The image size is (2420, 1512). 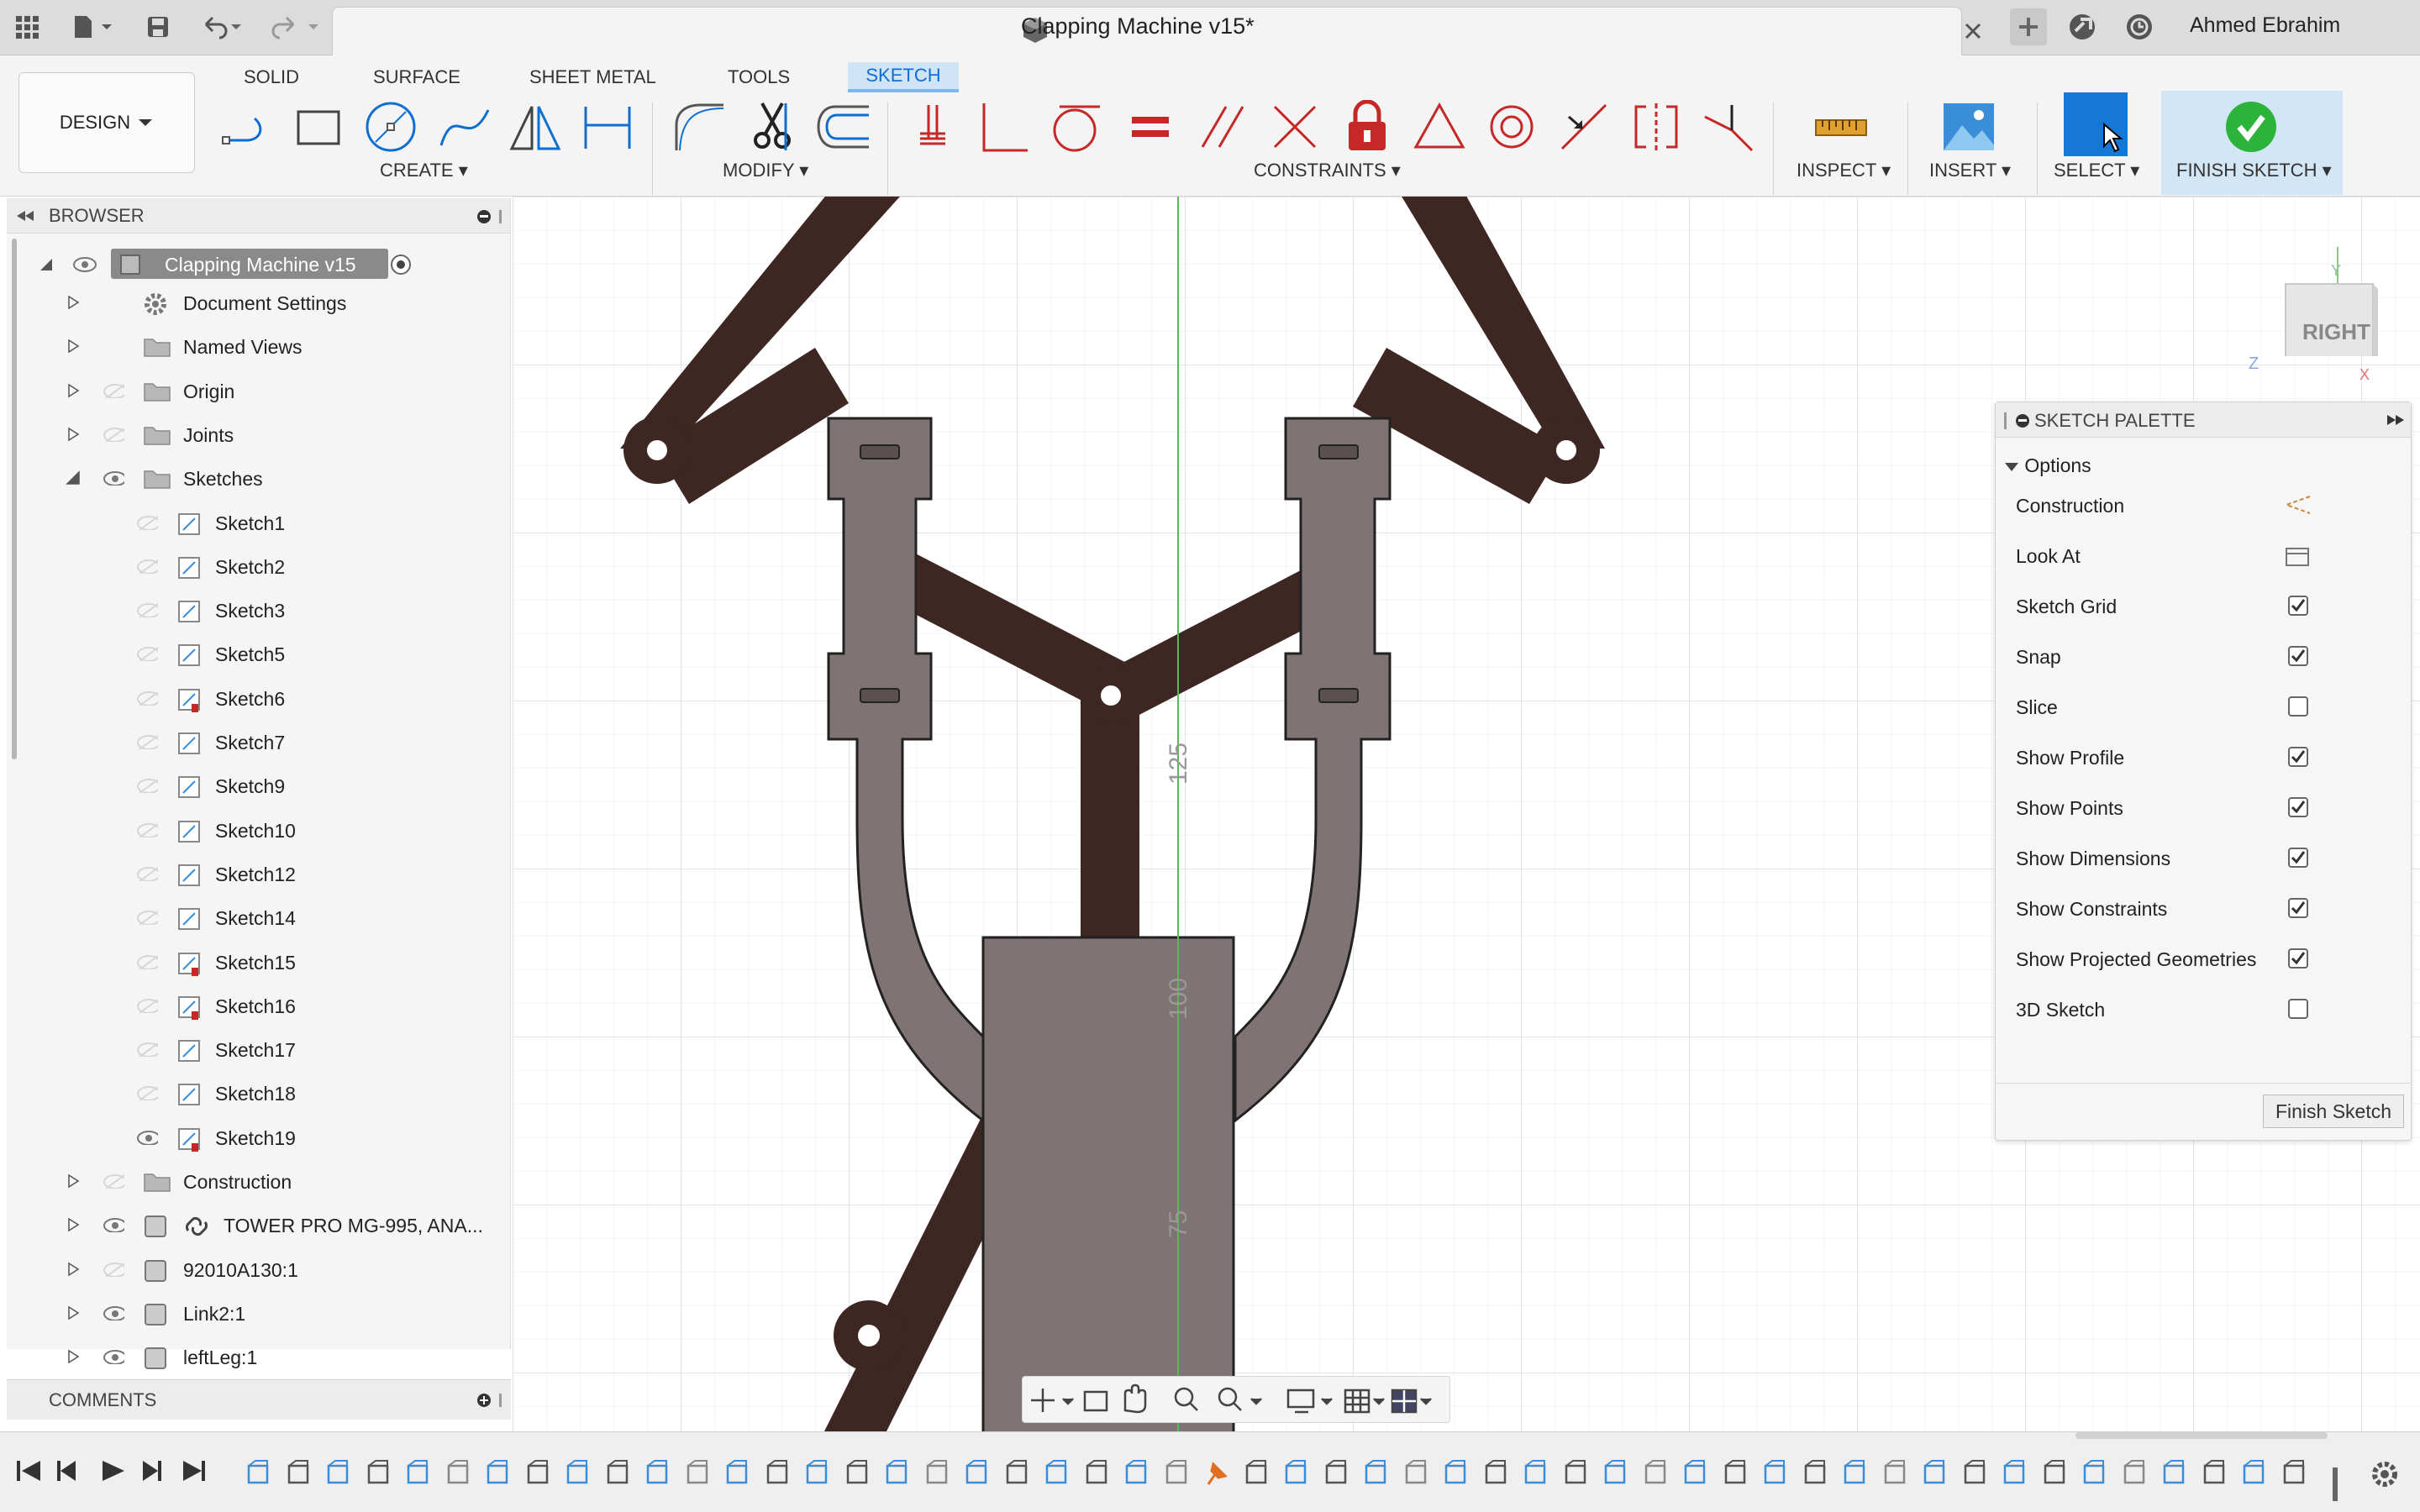 What do you see at coordinates (247, 126) in the screenshot?
I see `line-tool-icon` at bounding box center [247, 126].